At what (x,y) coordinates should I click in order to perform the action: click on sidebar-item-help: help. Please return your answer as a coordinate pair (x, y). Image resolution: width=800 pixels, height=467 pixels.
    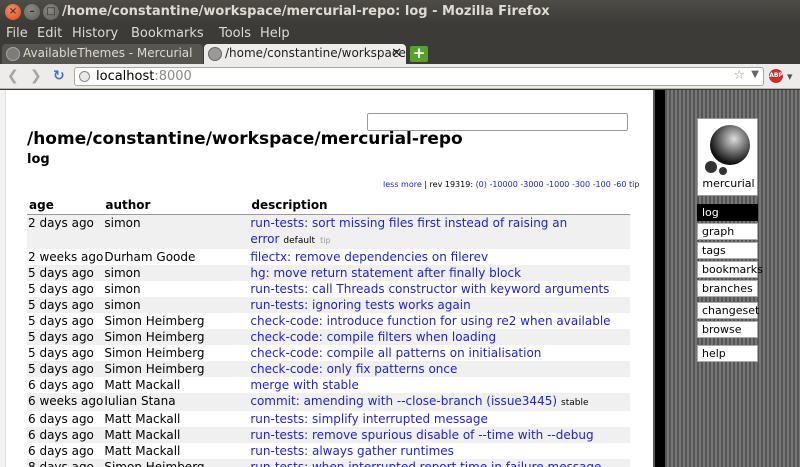
    Looking at the image, I should click on (727, 353).